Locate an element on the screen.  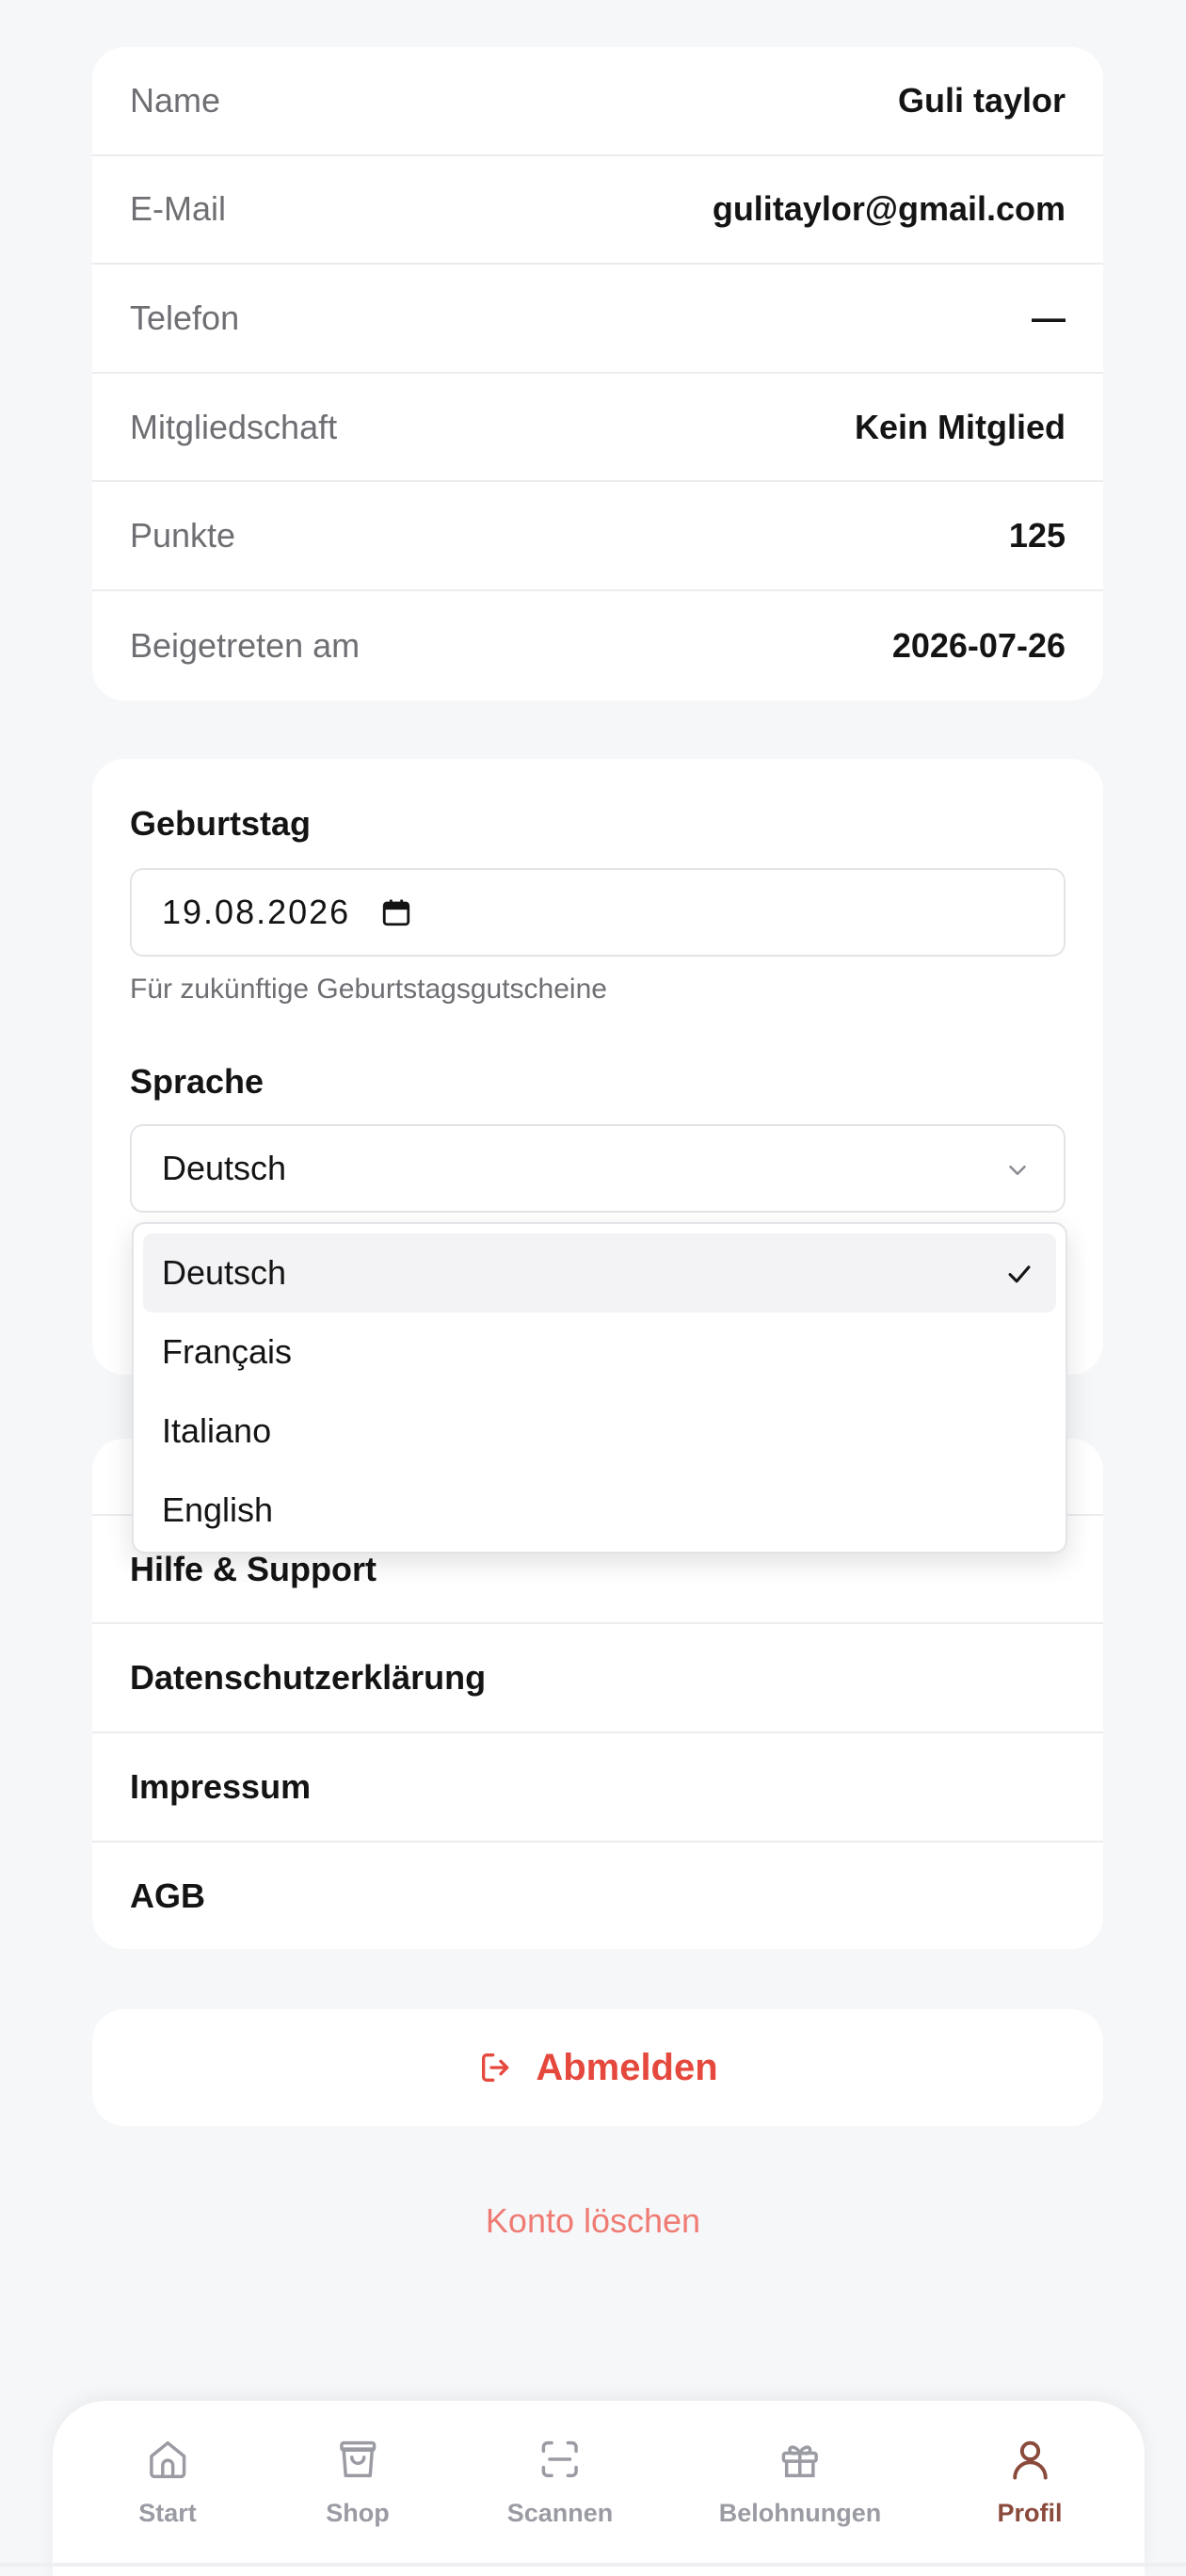
chevron-down-icon is located at coordinates (1017, 1170).